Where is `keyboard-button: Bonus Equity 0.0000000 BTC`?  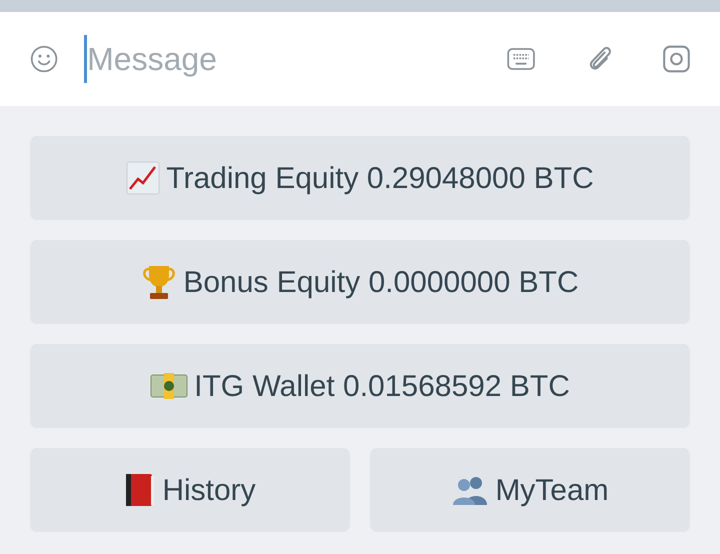
keyboard-button: Bonus Equity 0.0000000 BTC is located at coordinates (360, 282).